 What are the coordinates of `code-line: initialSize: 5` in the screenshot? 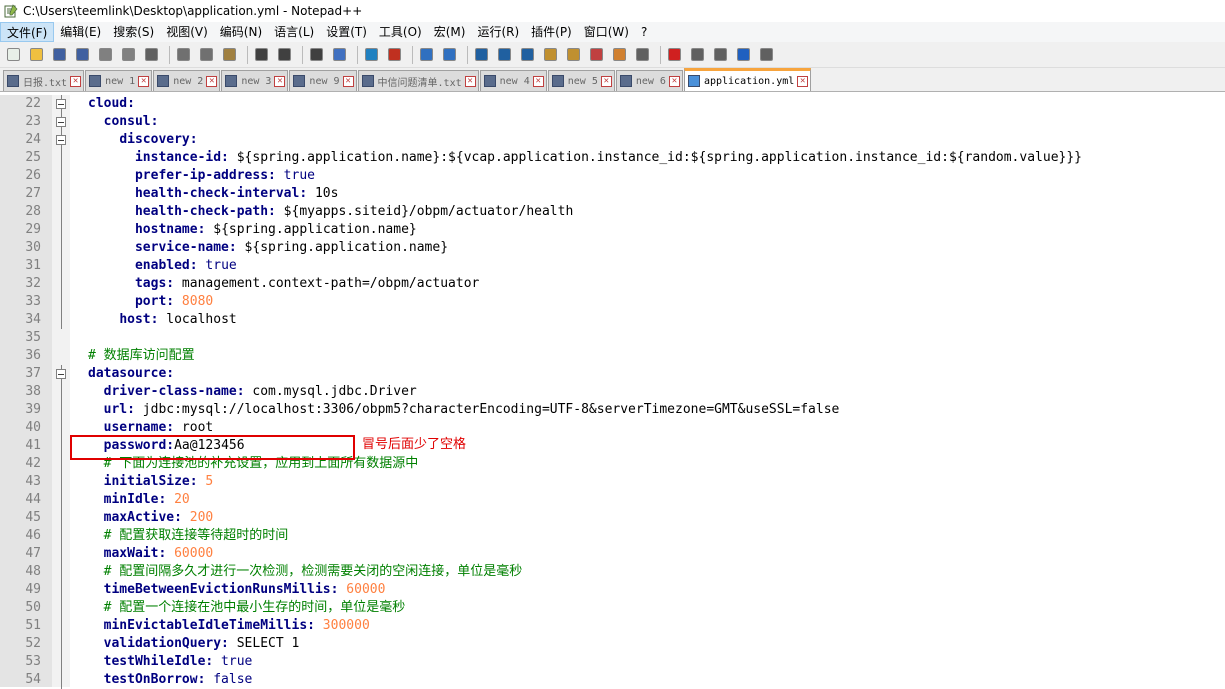 It's located at (656, 482).